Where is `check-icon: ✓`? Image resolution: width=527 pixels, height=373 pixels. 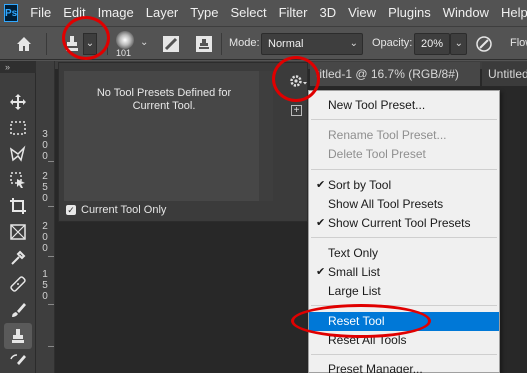
check-icon: ✓ is located at coordinates (71, 209).